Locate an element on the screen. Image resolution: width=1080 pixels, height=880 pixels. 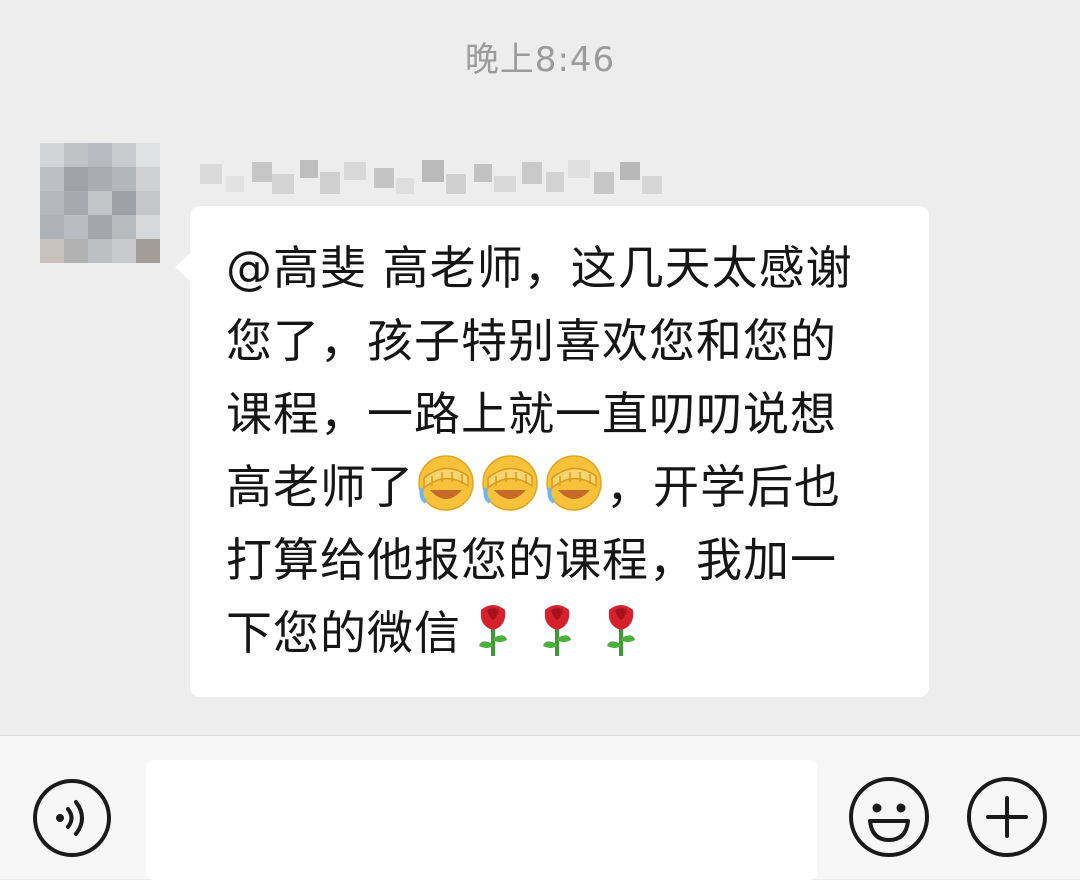
message-line-3: 课程，一路上就一直叨叨说想 is located at coordinates (531, 414).